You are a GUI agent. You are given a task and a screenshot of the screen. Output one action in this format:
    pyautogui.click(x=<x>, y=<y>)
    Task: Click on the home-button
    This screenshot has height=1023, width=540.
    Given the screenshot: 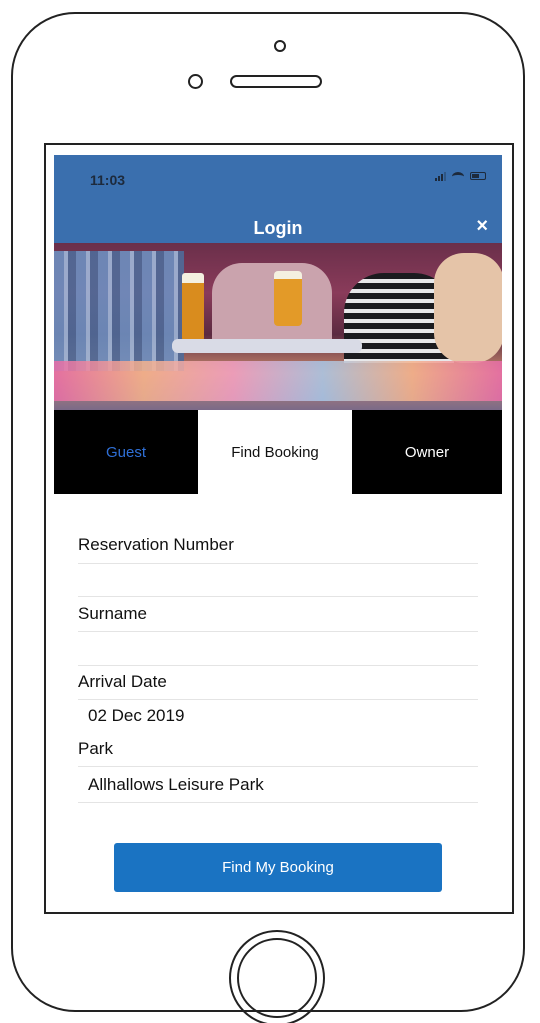 What is the action you would take?
    pyautogui.click(x=277, y=976)
    